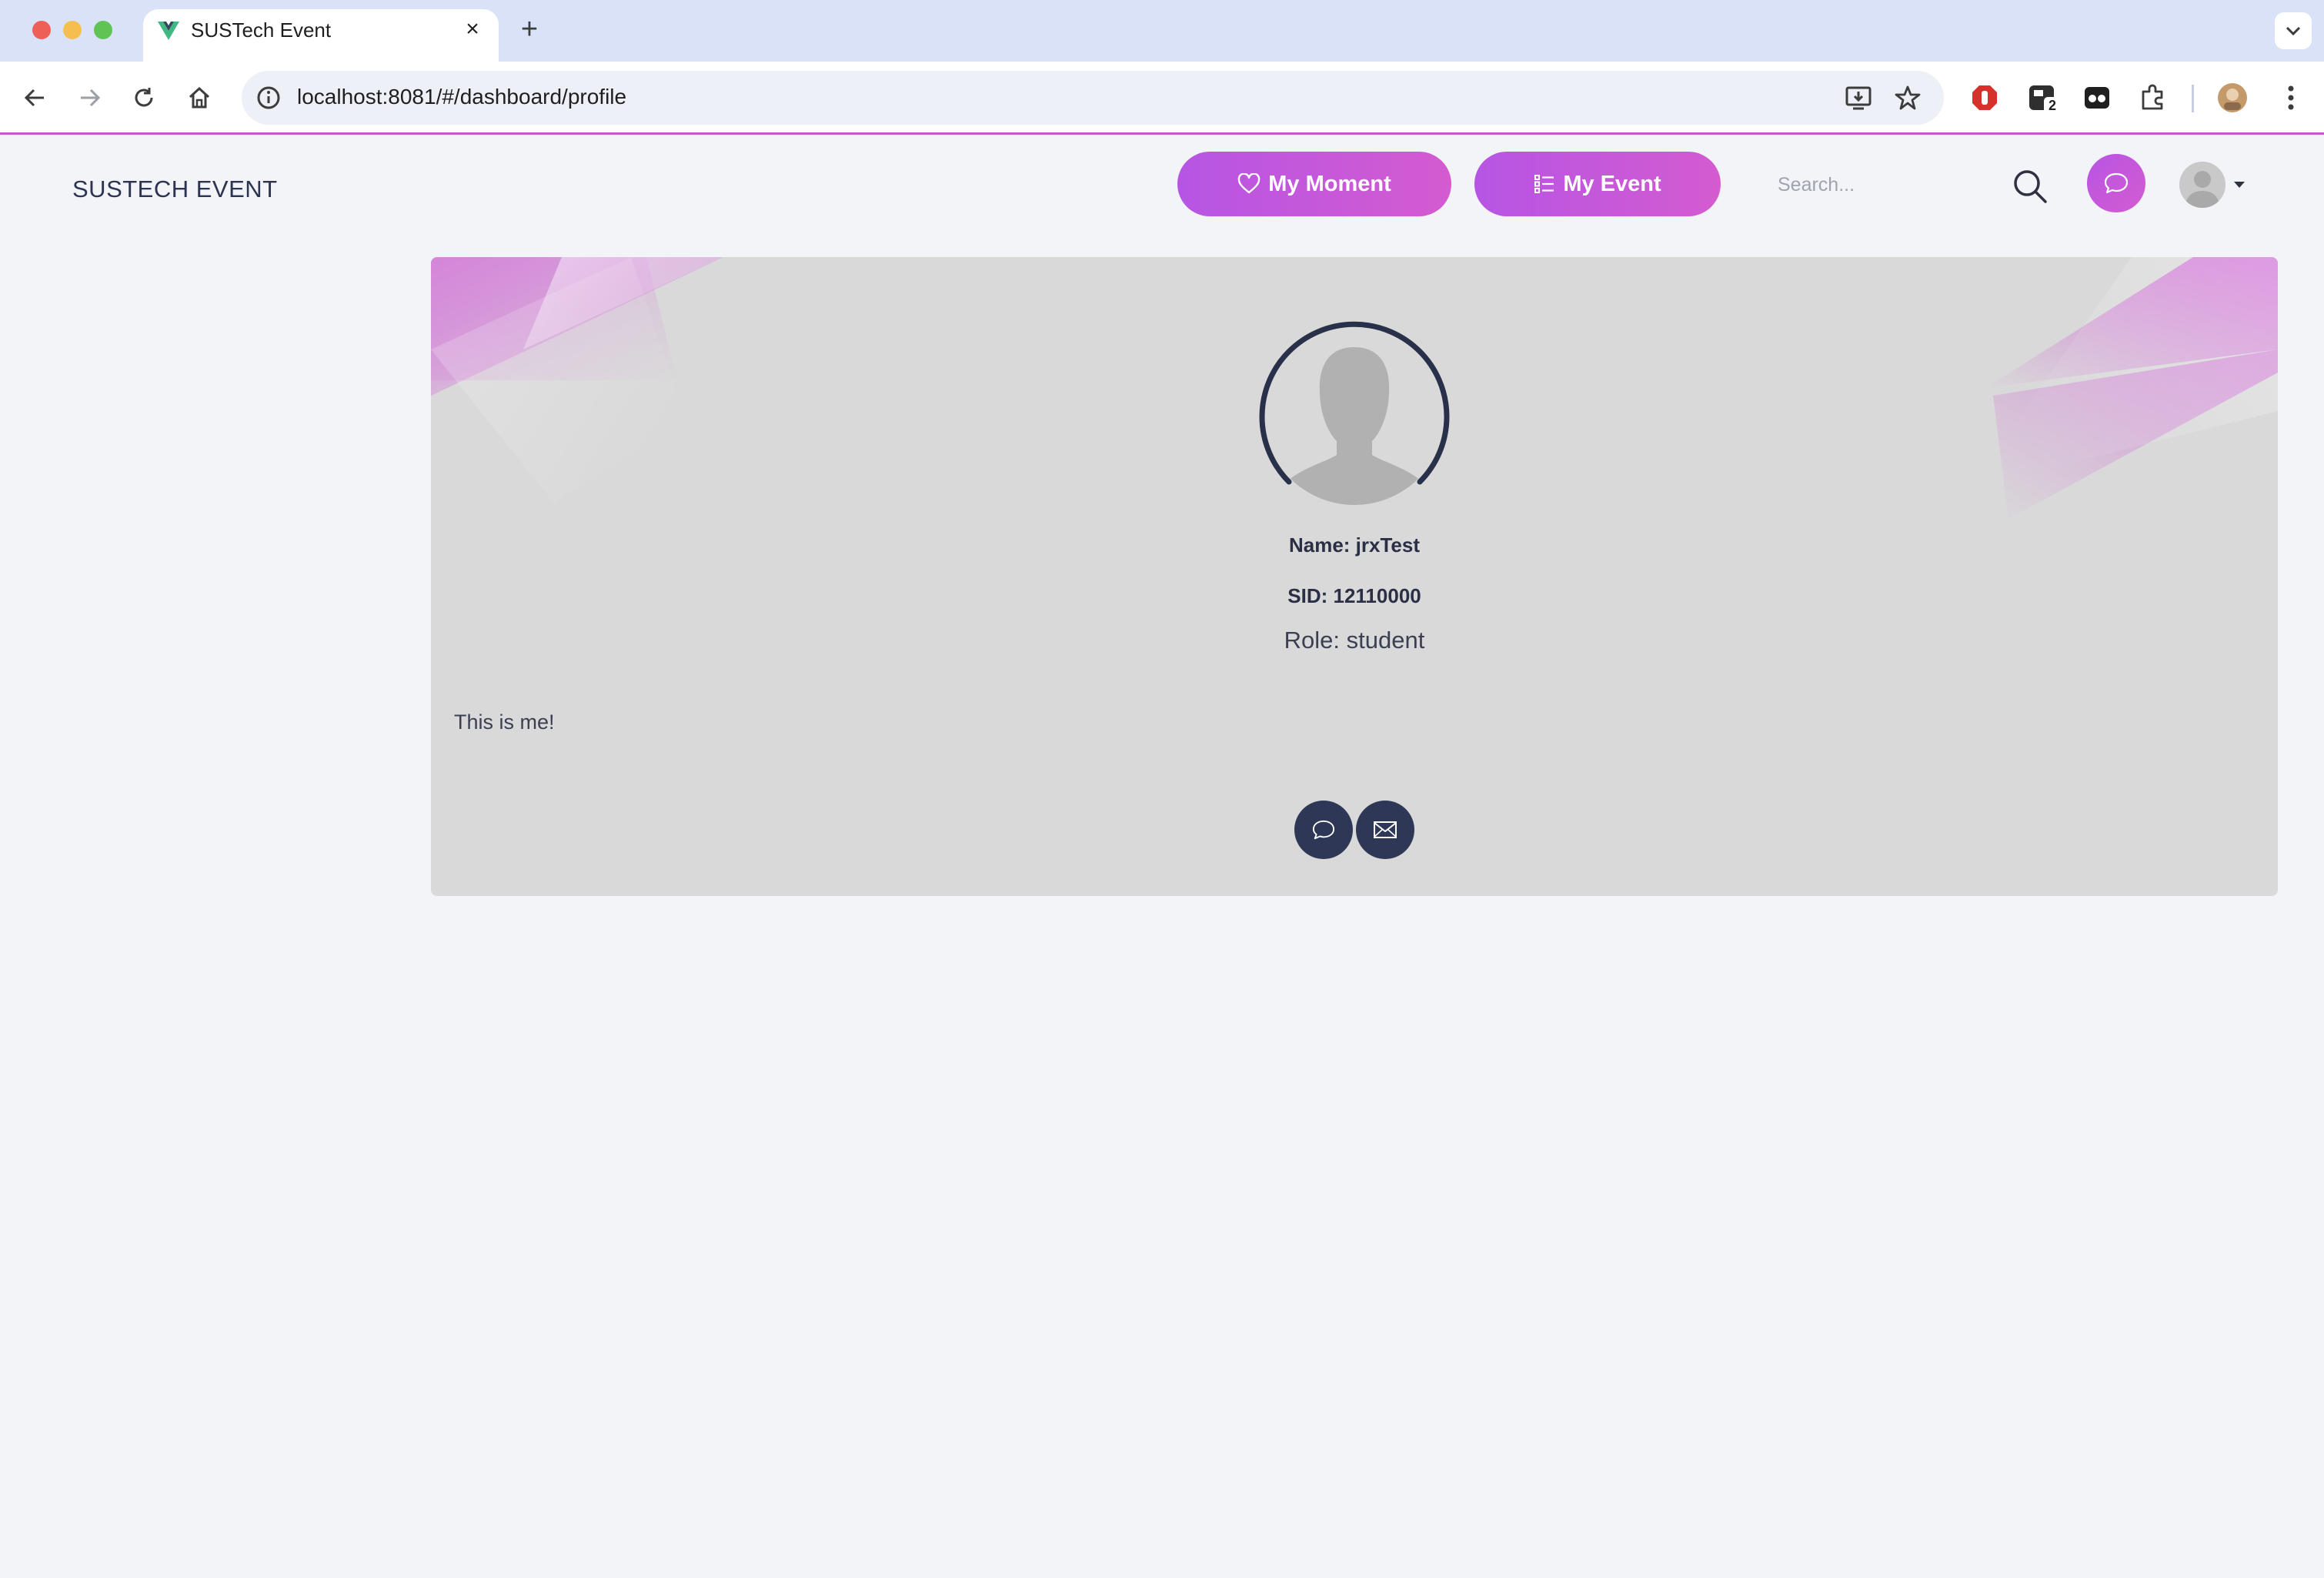 The width and height of the screenshot is (2324, 1578). What do you see at coordinates (72, 30) in the screenshot?
I see `window-minimize-button` at bounding box center [72, 30].